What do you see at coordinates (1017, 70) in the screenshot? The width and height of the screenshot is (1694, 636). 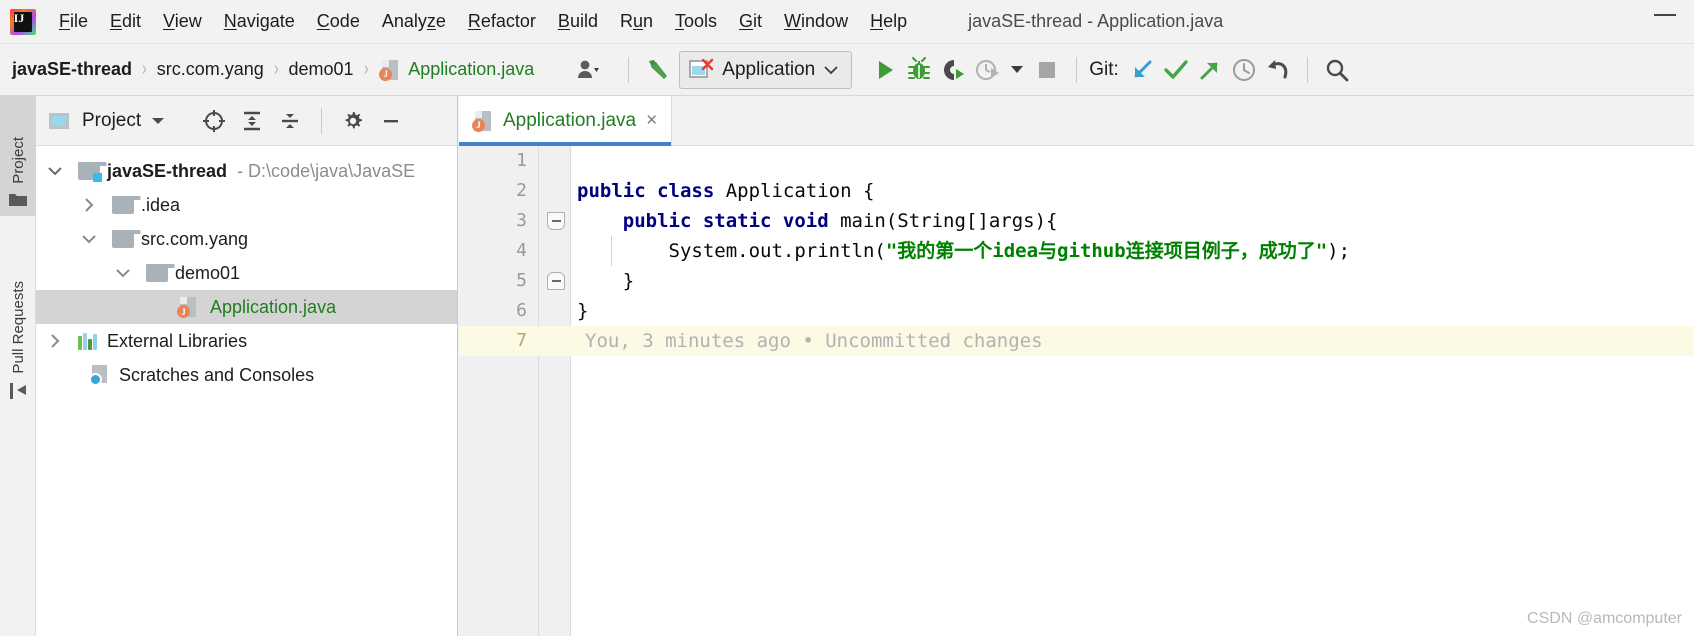 I see `profile-dropdown` at bounding box center [1017, 70].